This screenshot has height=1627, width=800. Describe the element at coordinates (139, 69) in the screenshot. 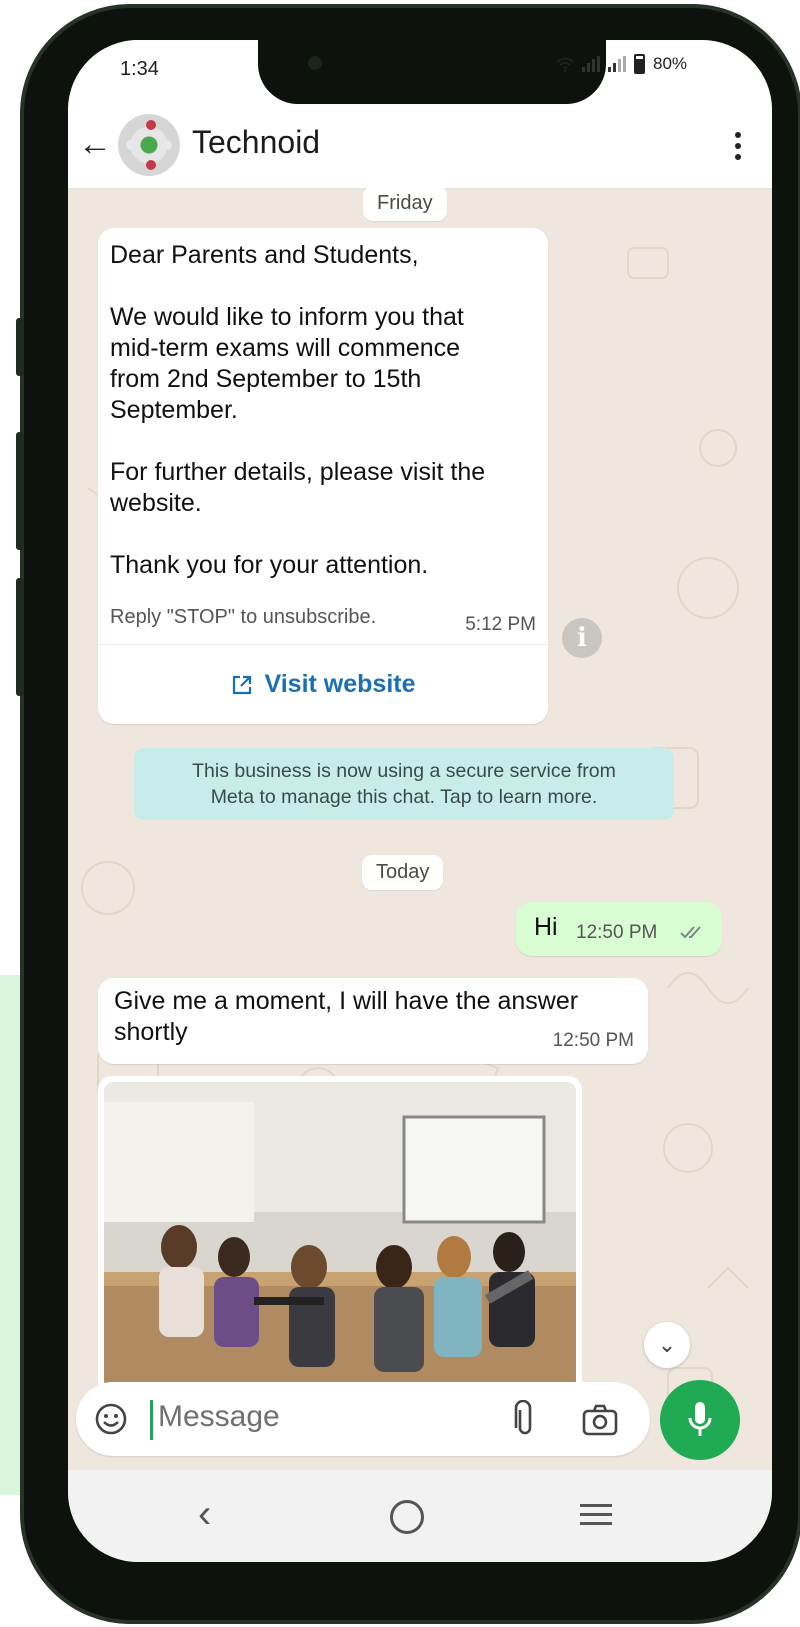

I see `status-time: 1:34` at that location.